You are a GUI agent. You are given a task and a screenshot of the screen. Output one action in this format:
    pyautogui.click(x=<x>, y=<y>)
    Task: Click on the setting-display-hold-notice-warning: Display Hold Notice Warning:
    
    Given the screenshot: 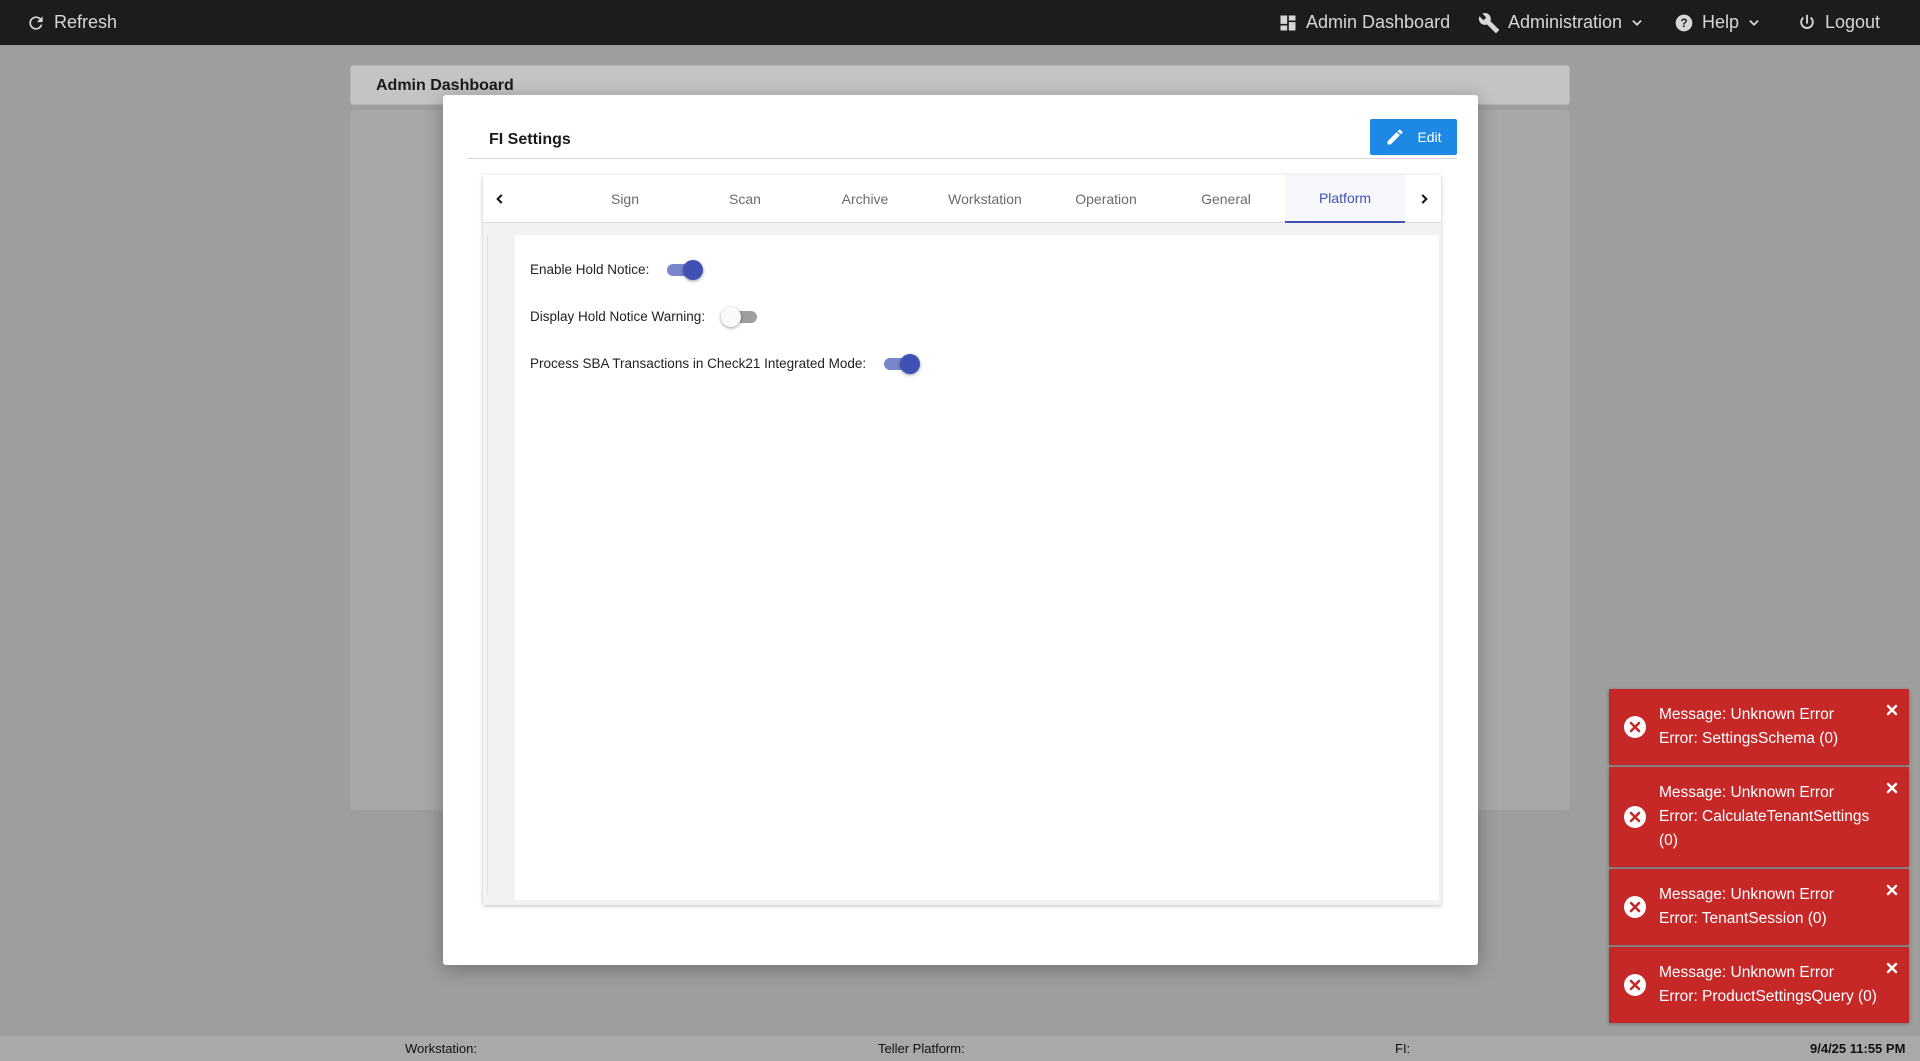 What is the action you would take?
    pyautogui.click(x=644, y=316)
    